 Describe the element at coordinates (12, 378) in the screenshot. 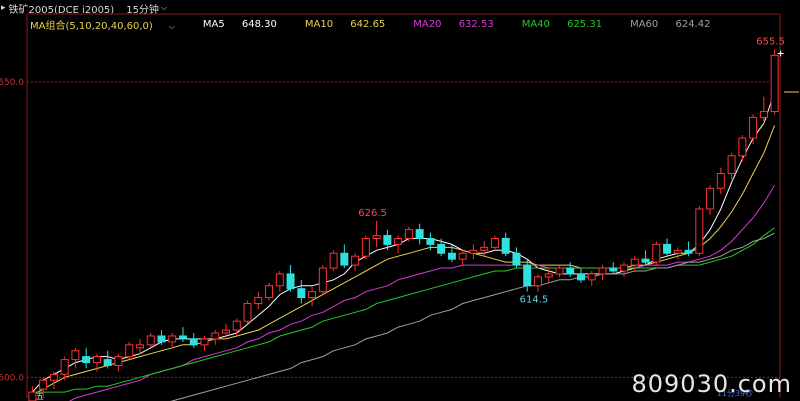

I see `y-tick-label: 600.0` at that location.